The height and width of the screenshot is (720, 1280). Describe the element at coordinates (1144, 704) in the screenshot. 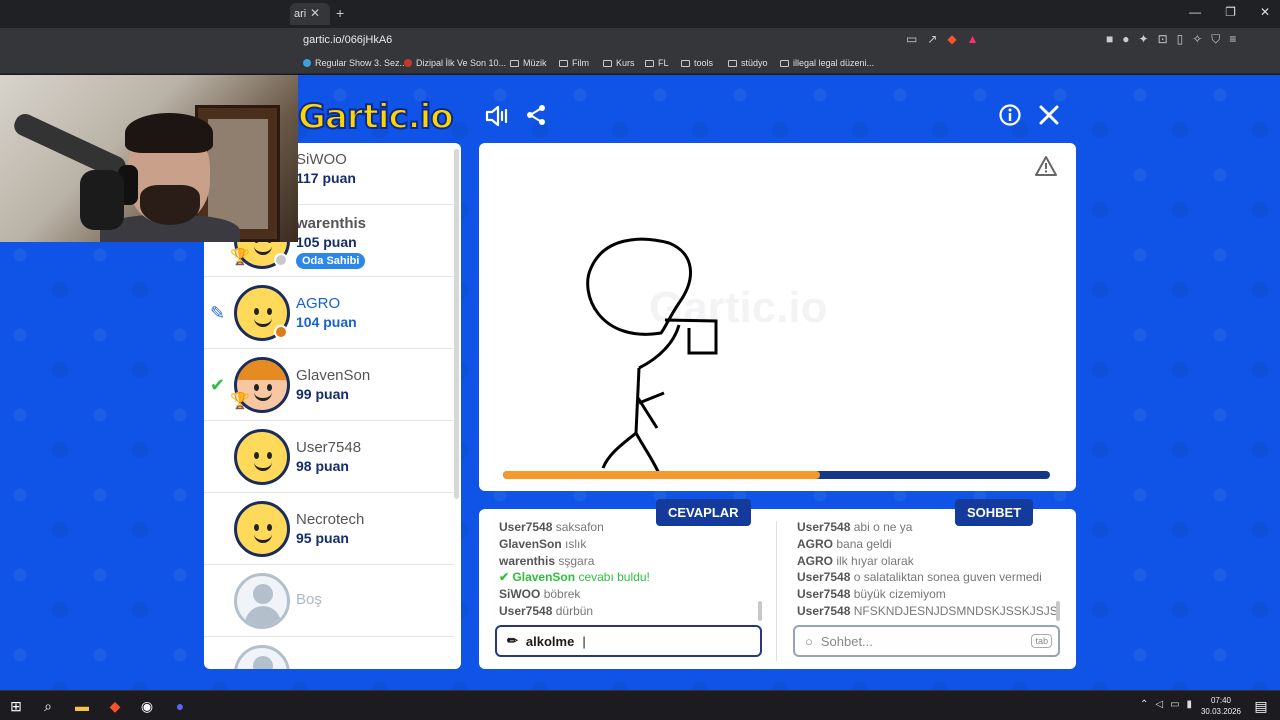

I see `chevron-up-icon: ⌃` at that location.